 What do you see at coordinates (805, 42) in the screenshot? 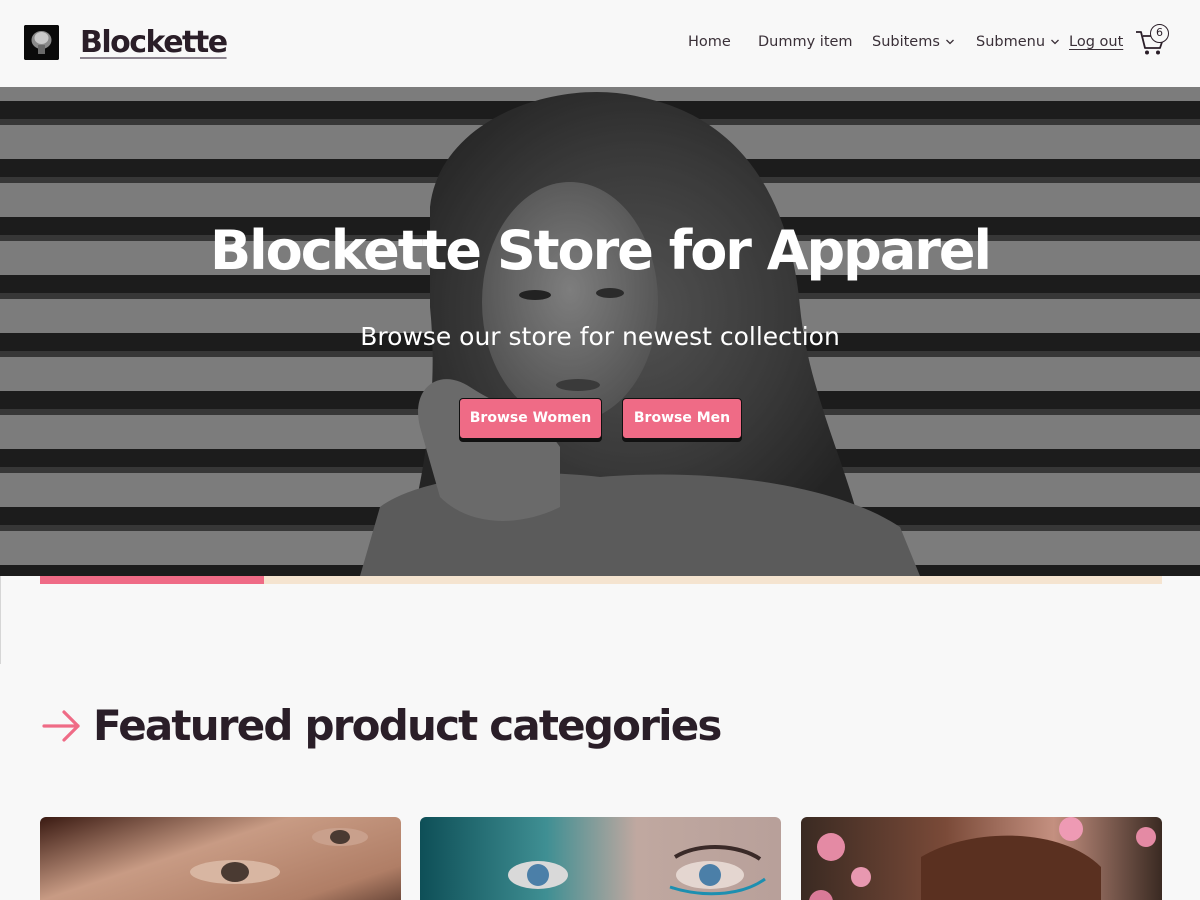
I see `nav-item-dummy: Dummy item` at bounding box center [805, 42].